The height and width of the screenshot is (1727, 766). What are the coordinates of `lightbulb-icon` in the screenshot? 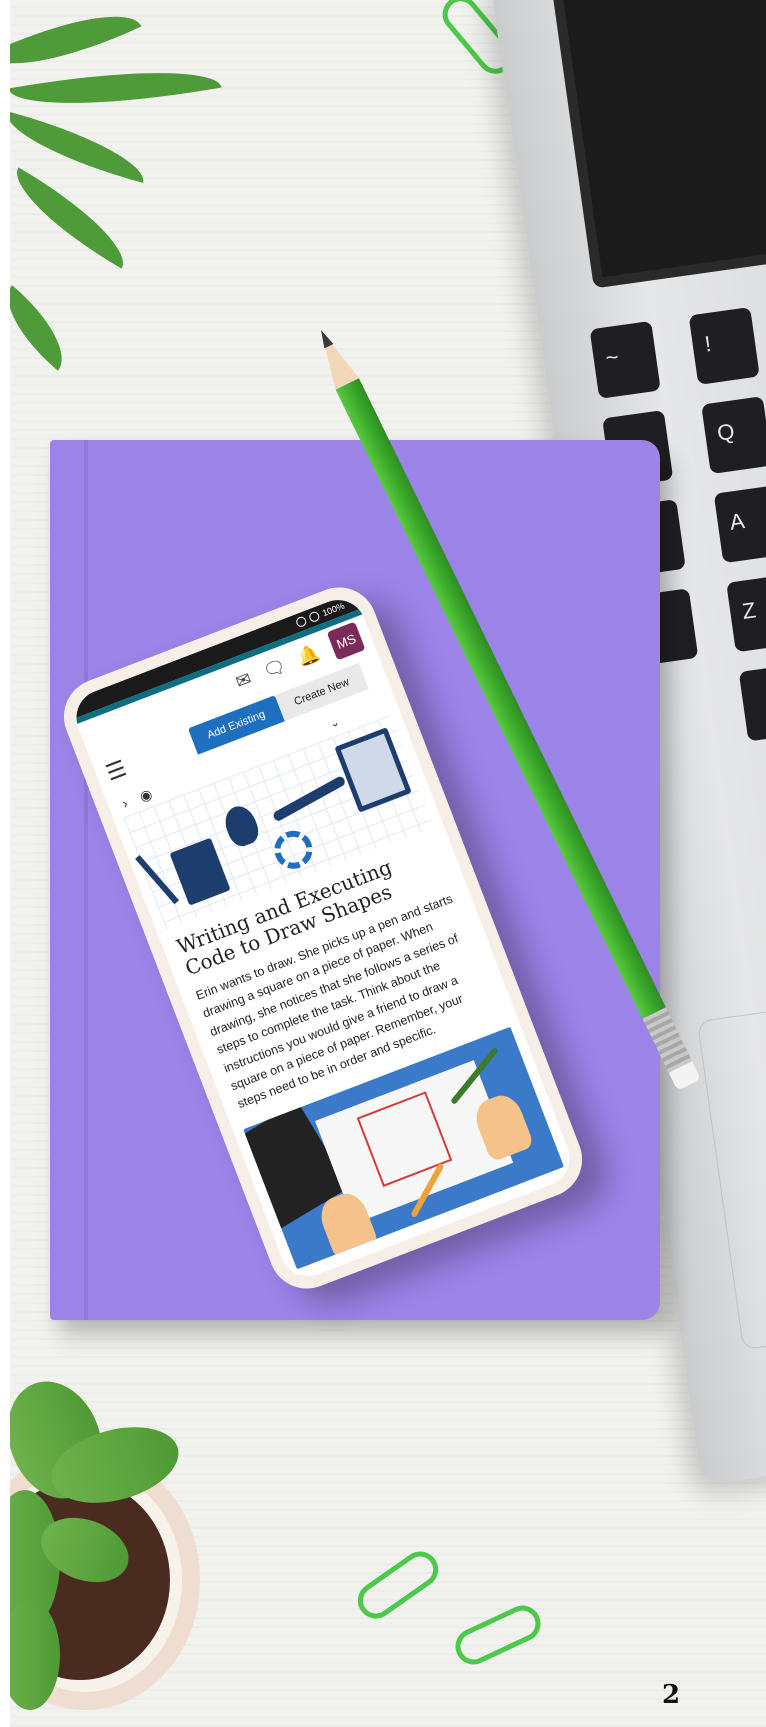 It's located at (241, 825).